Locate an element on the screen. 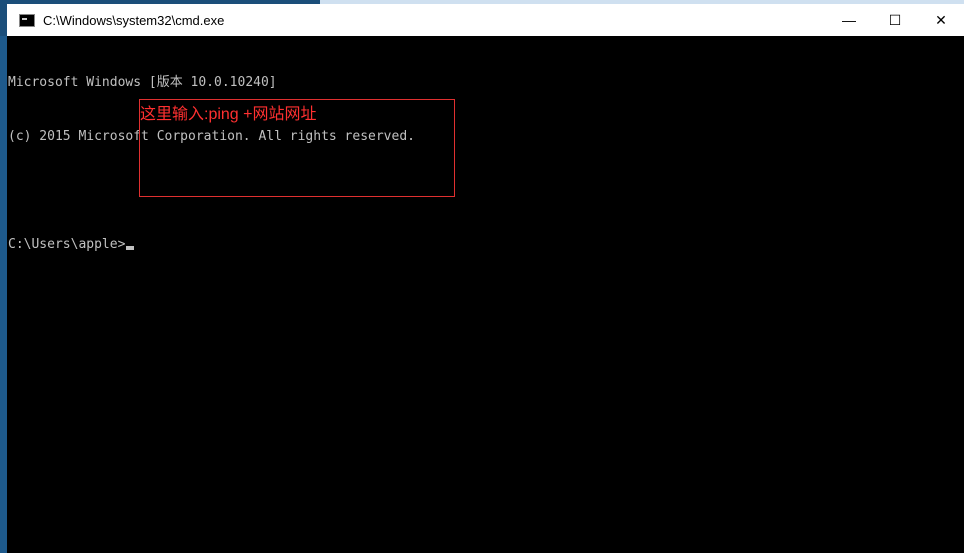 The height and width of the screenshot is (553, 964). text-cursor is located at coordinates (130, 248).